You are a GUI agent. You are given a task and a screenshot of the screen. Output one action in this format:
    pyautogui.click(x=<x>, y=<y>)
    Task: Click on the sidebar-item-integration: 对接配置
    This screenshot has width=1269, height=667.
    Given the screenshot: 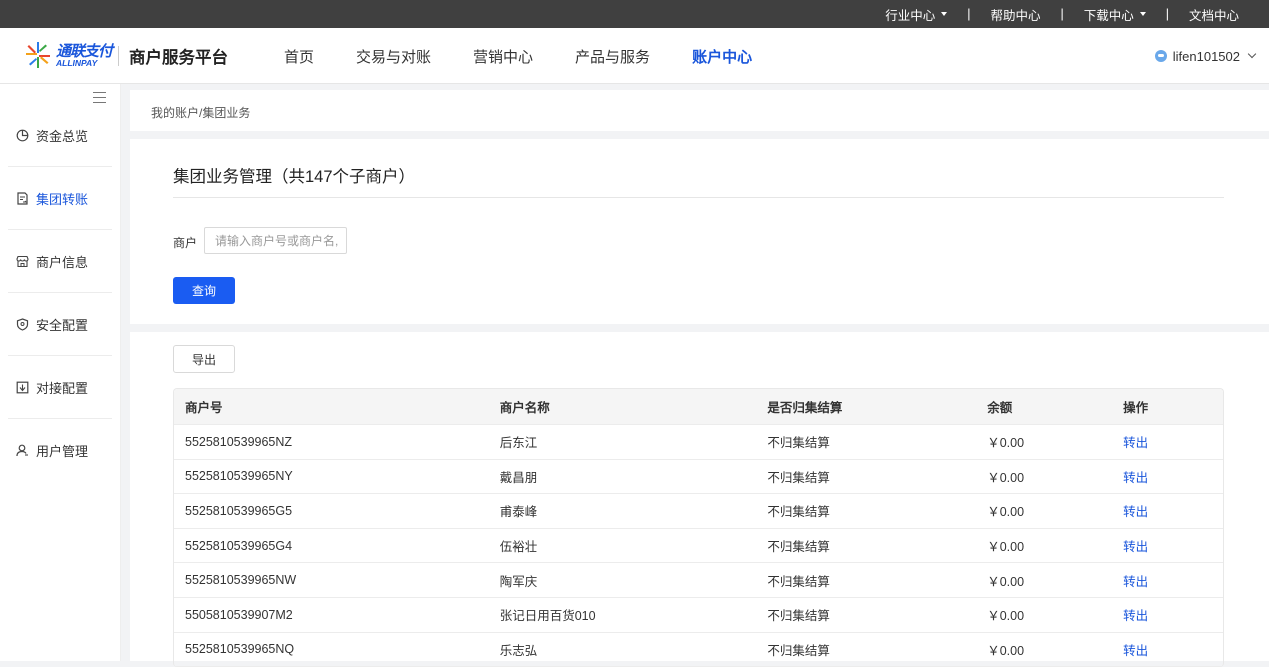 What is the action you would take?
    pyautogui.click(x=60, y=387)
    